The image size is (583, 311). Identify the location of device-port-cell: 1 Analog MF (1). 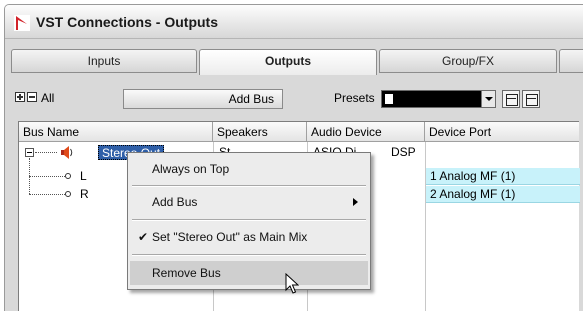
(503, 176).